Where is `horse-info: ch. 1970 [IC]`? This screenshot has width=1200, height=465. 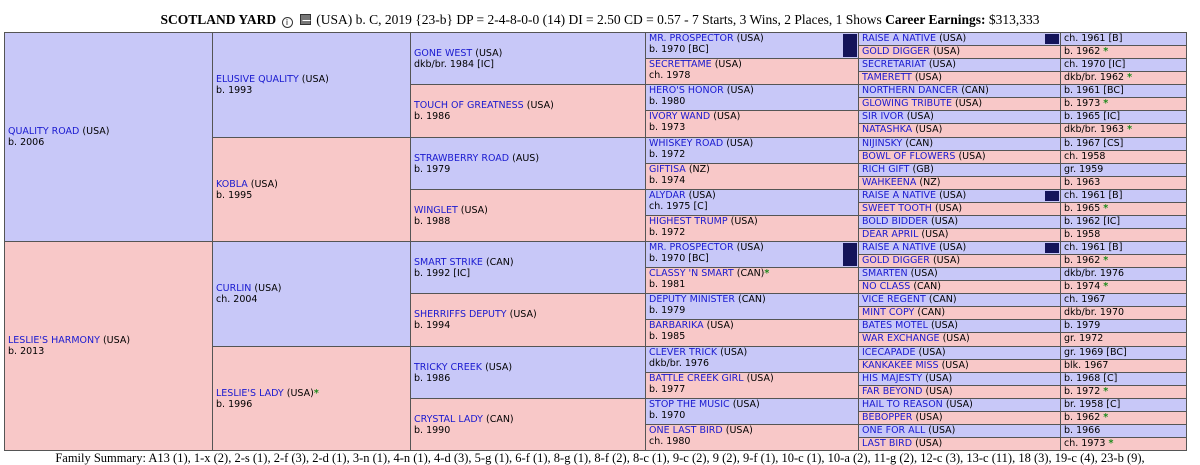
horse-info: ch. 1970 [IC] is located at coordinates (1095, 64).